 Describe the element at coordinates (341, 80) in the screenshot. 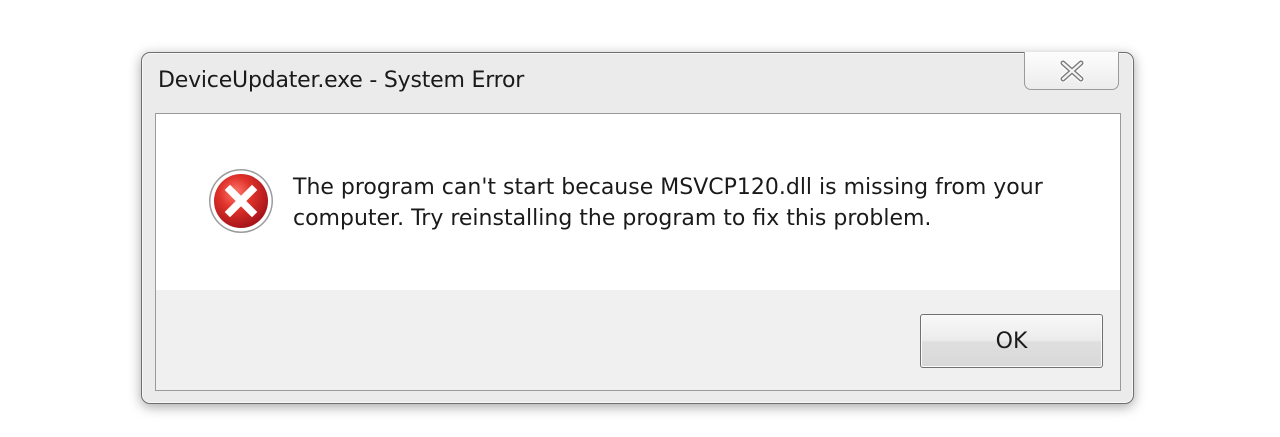

I see `window-title: DeviceUpdater.exe - System Error` at that location.